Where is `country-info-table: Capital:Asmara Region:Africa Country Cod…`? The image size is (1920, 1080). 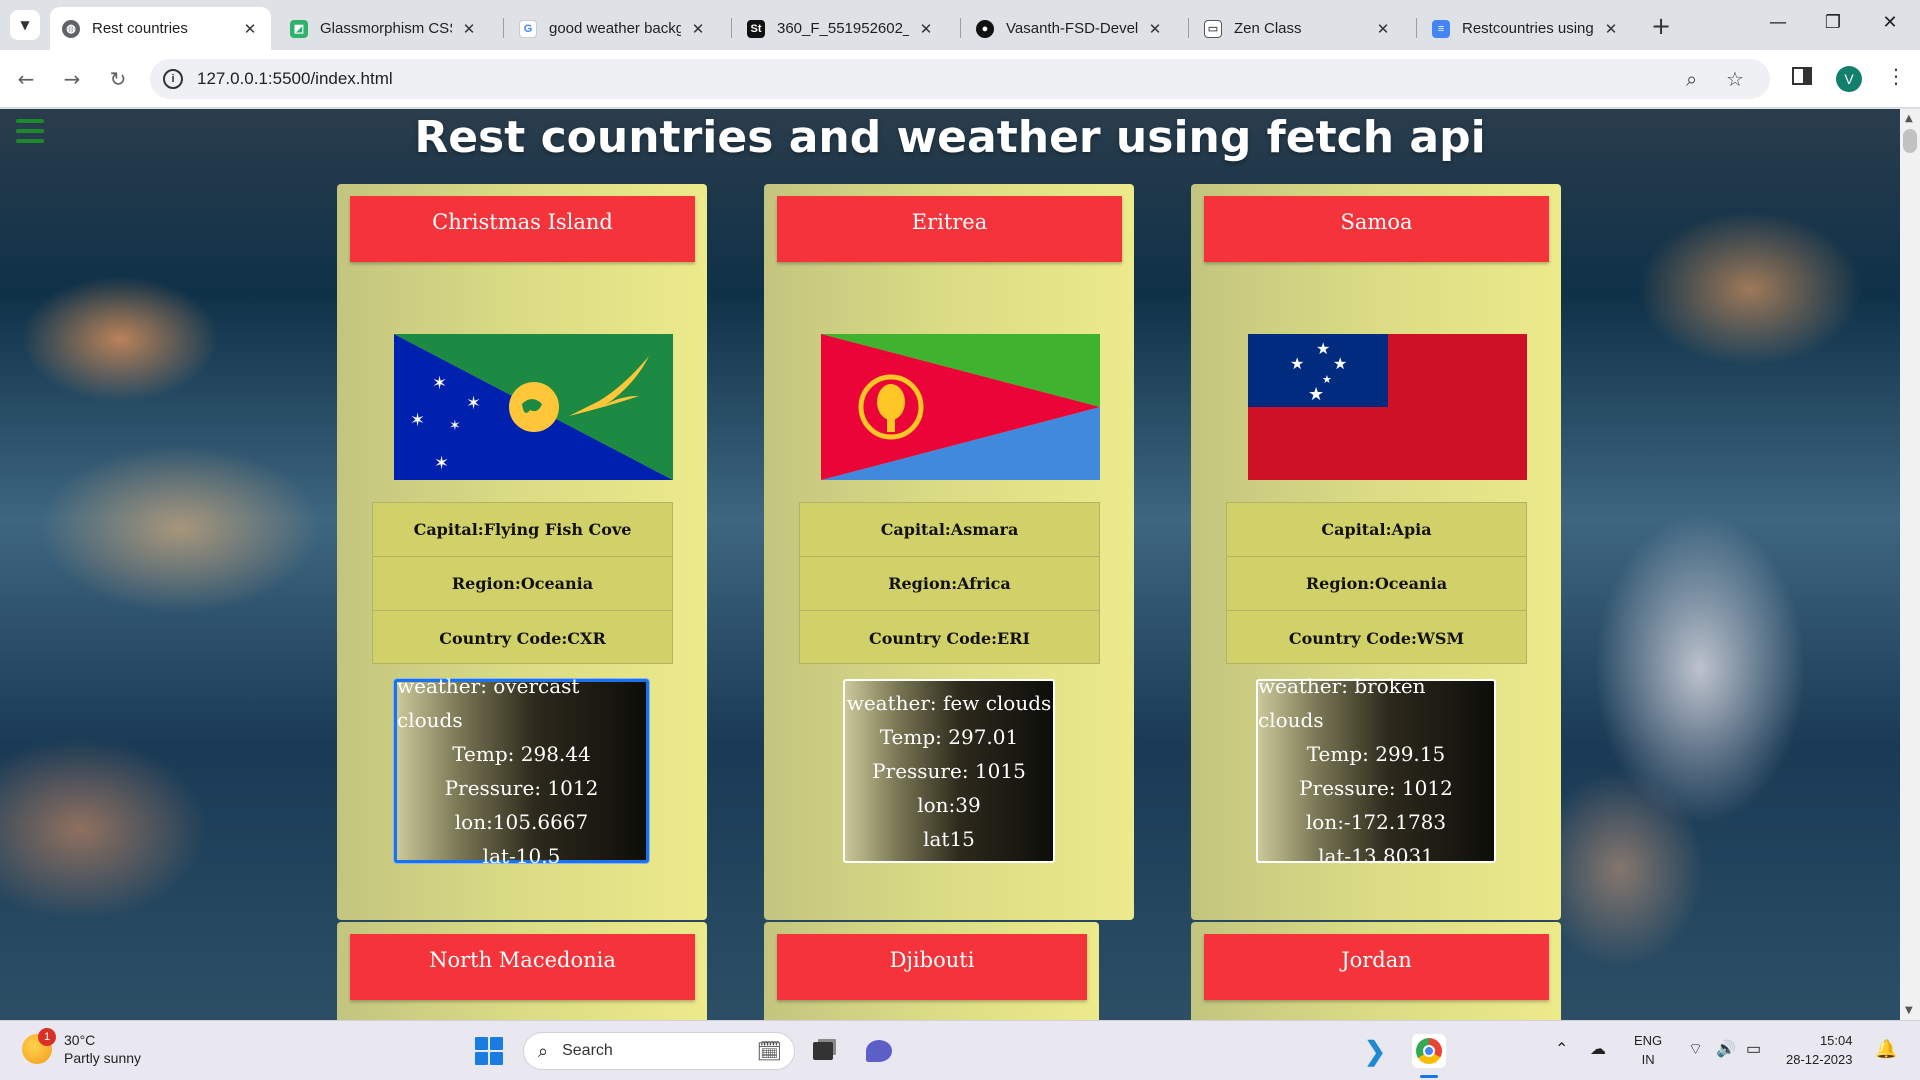 country-info-table: Capital:Asmara Region:Africa Country Cod… is located at coordinates (949, 583).